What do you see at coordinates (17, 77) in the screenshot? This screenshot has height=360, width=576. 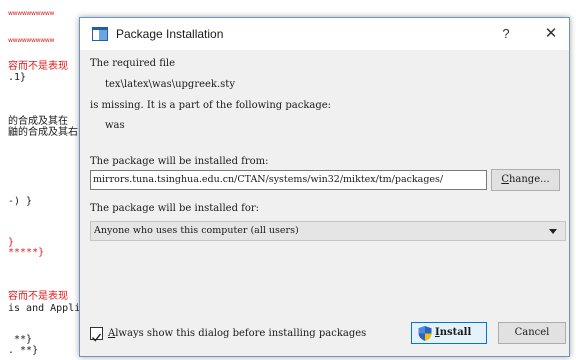 I see `editor-line: .1}` at bounding box center [17, 77].